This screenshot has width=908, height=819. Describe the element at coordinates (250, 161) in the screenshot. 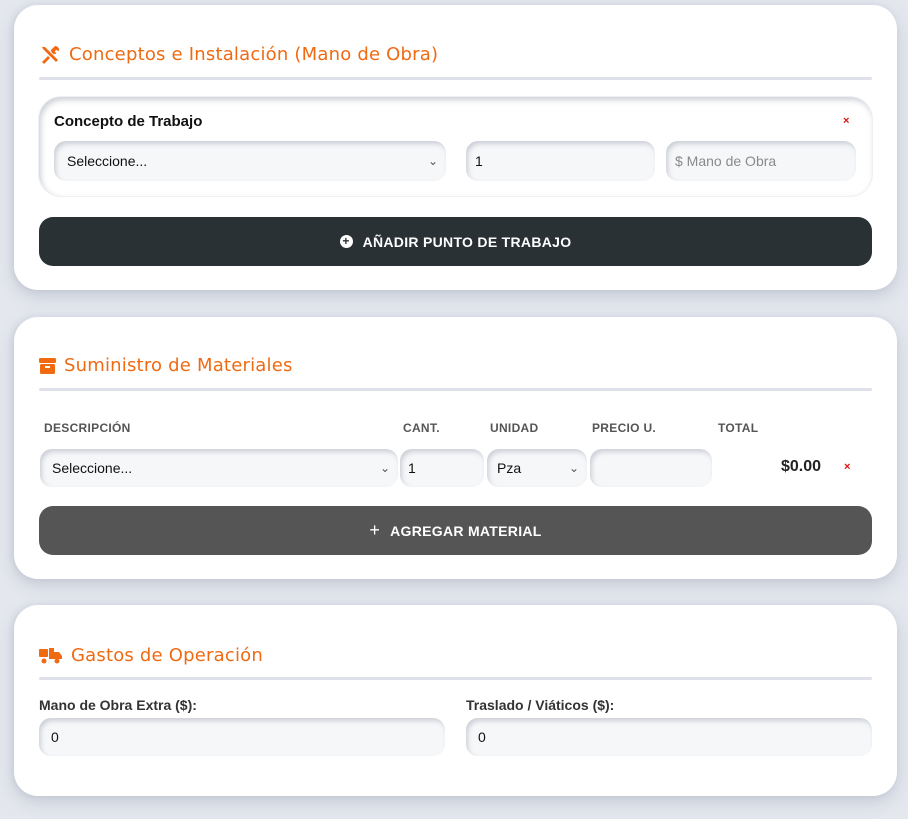

I see `concept-select: Seleccione... ⌄` at that location.